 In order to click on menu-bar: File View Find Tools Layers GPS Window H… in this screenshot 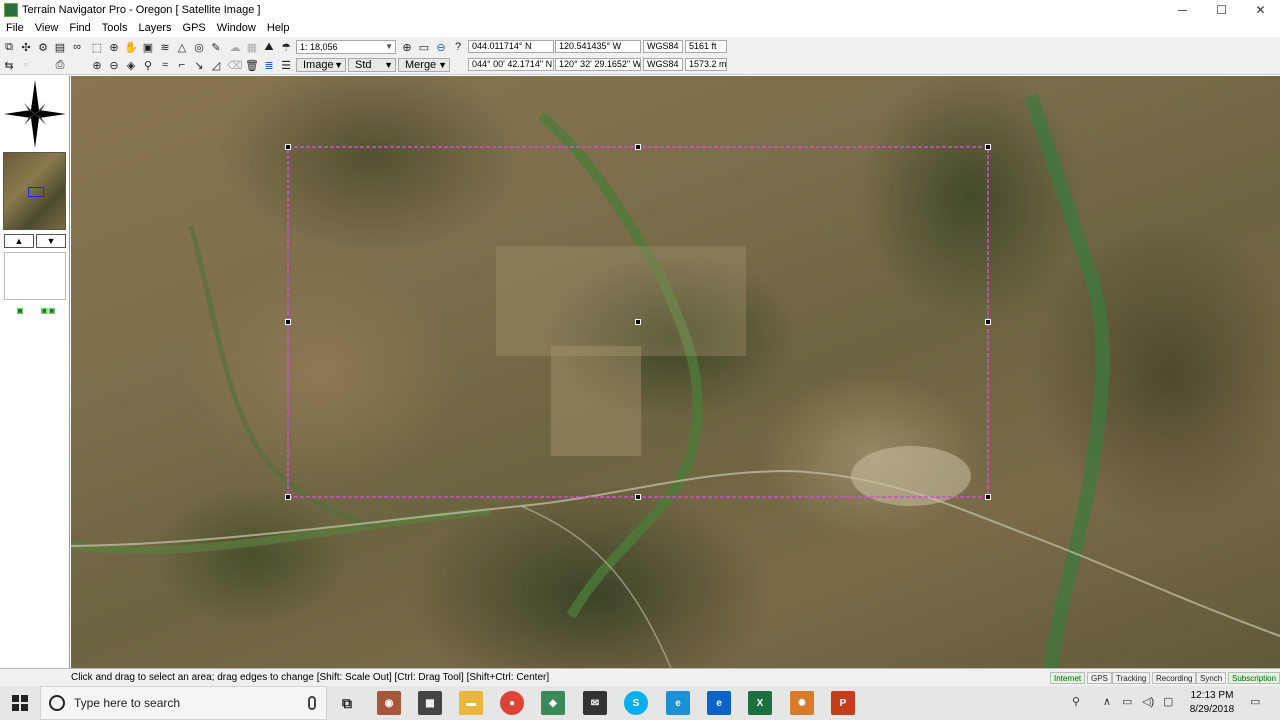, I will do `click(640, 28)`.